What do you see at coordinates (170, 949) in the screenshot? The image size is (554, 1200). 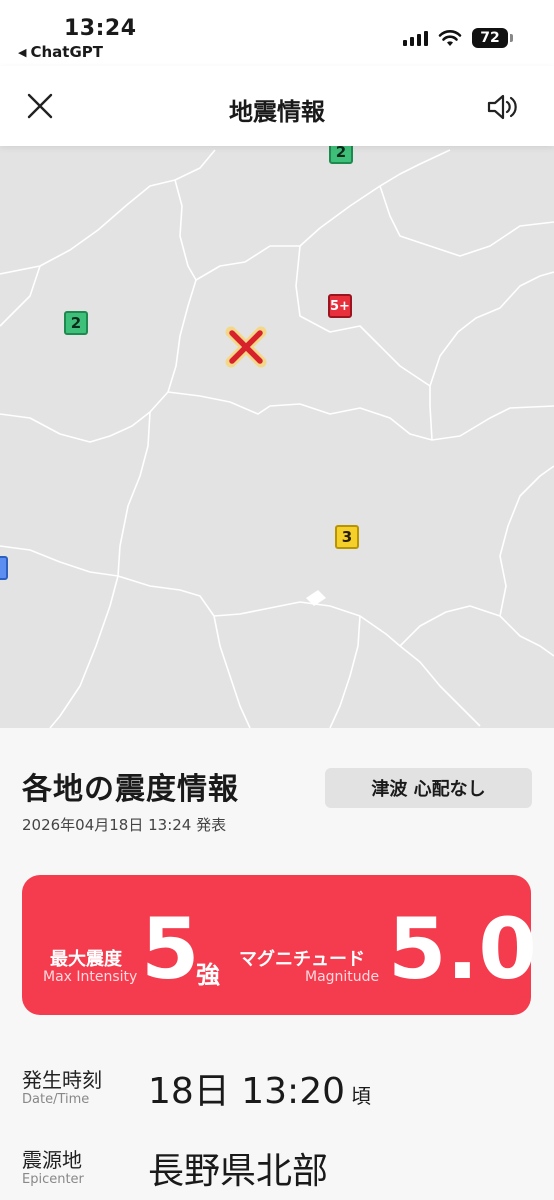 I see `max-intensity-value: 5` at bounding box center [170, 949].